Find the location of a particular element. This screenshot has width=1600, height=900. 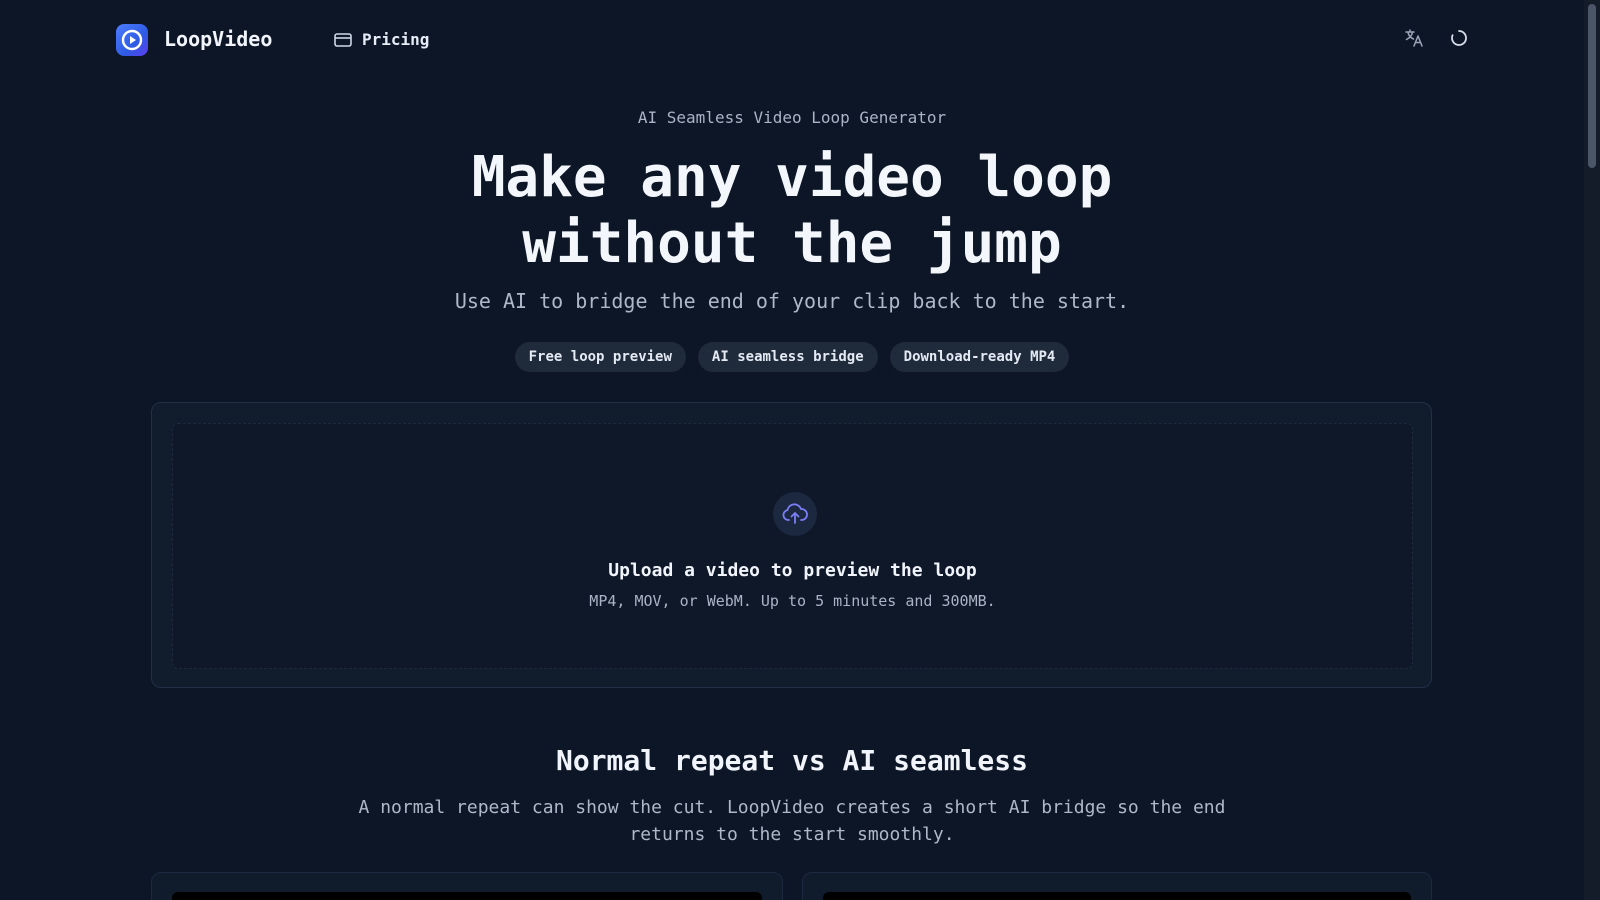

hero-eyebrow: AI Seamless Video Loop Generator is located at coordinates (792, 117).